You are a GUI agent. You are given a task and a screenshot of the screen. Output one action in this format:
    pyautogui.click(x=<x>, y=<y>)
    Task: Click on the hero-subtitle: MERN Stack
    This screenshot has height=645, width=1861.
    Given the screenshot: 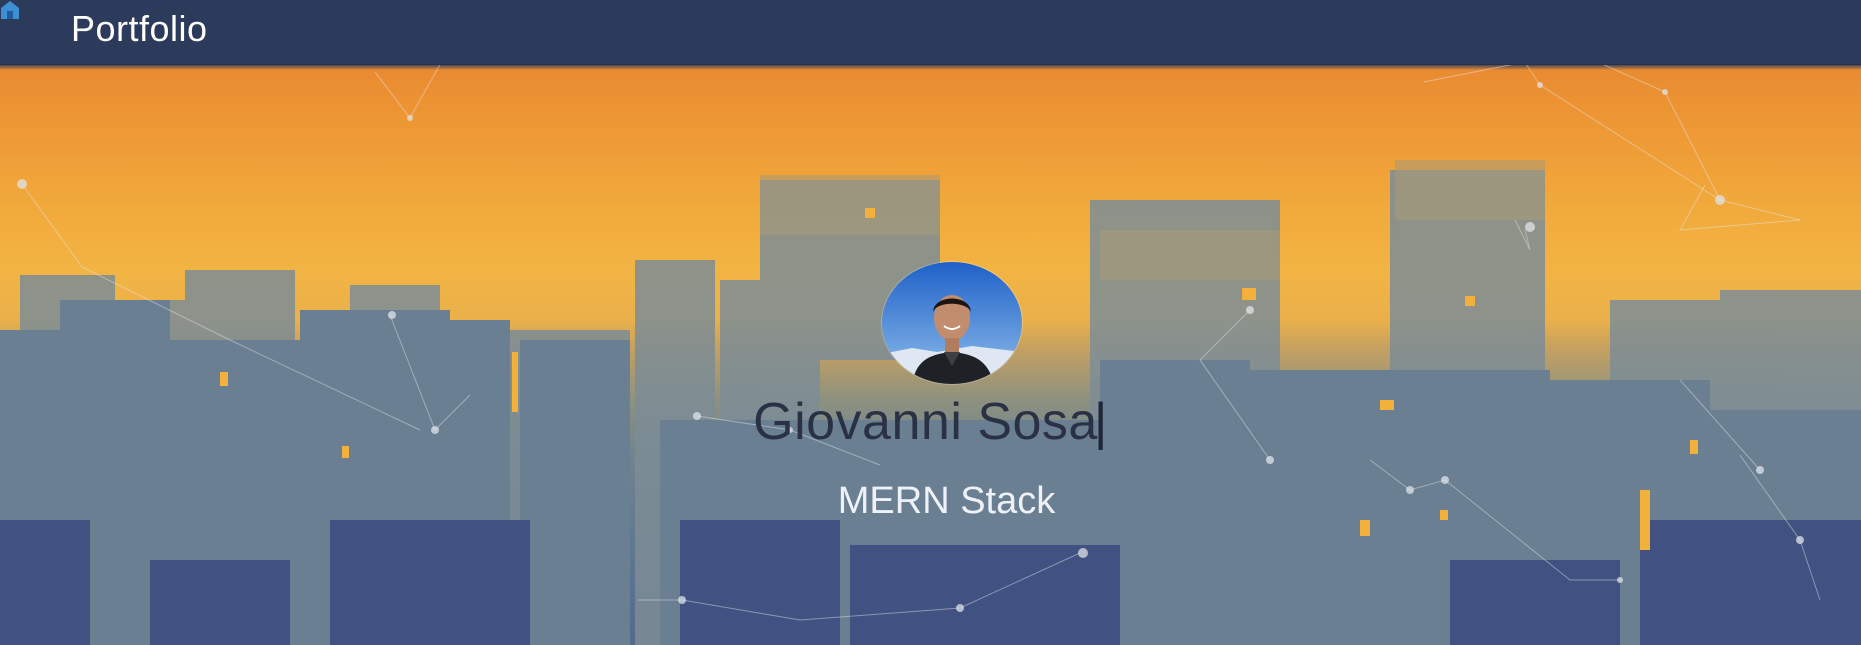 What is the action you would take?
    pyautogui.click(x=946, y=501)
    